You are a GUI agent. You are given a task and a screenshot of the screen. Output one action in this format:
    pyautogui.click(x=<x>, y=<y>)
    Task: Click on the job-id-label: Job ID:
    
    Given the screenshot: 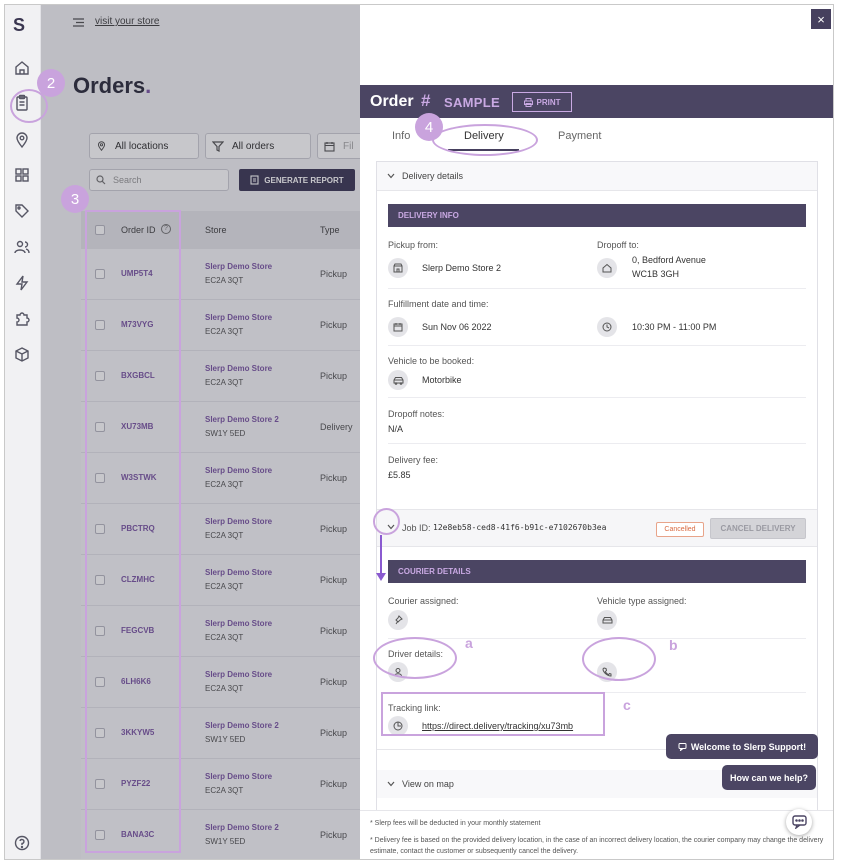 What is the action you would take?
    pyautogui.click(x=416, y=528)
    